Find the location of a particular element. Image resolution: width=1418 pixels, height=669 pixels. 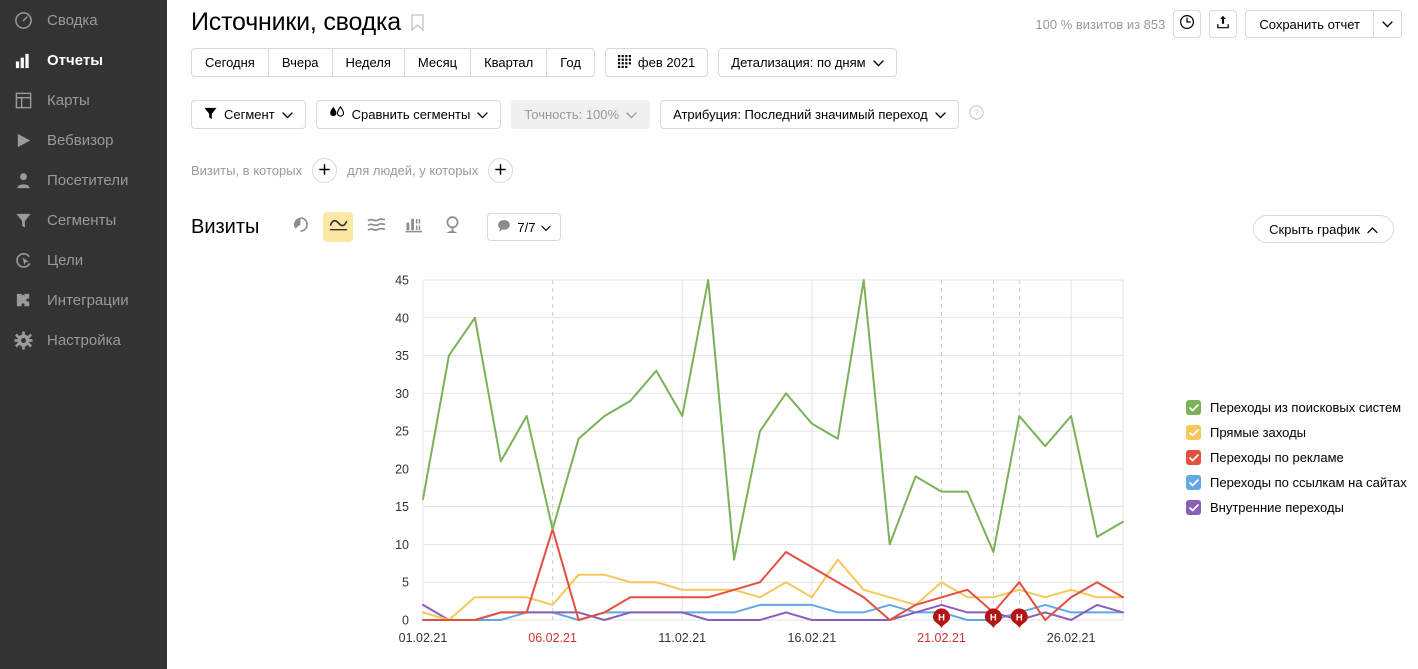

sidebar-item-tseli: Цели is located at coordinates (83, 260).